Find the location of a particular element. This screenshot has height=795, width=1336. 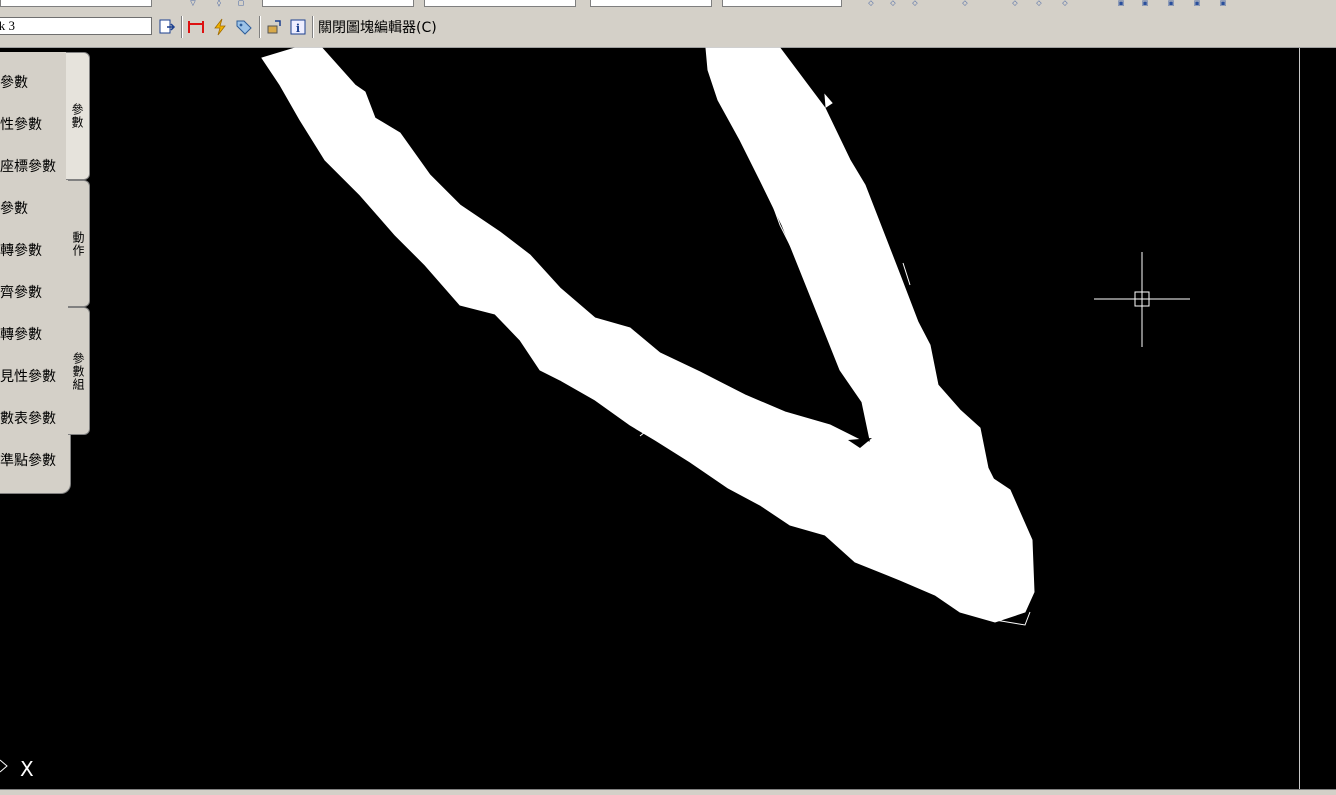

palette-tabs: 參數 動作 參數組 is located at coordinates (78, 243).